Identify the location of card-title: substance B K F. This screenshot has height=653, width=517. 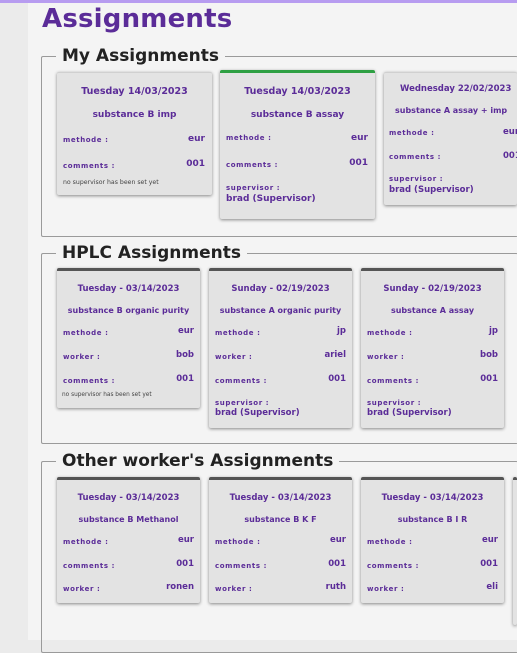
(280, 519).